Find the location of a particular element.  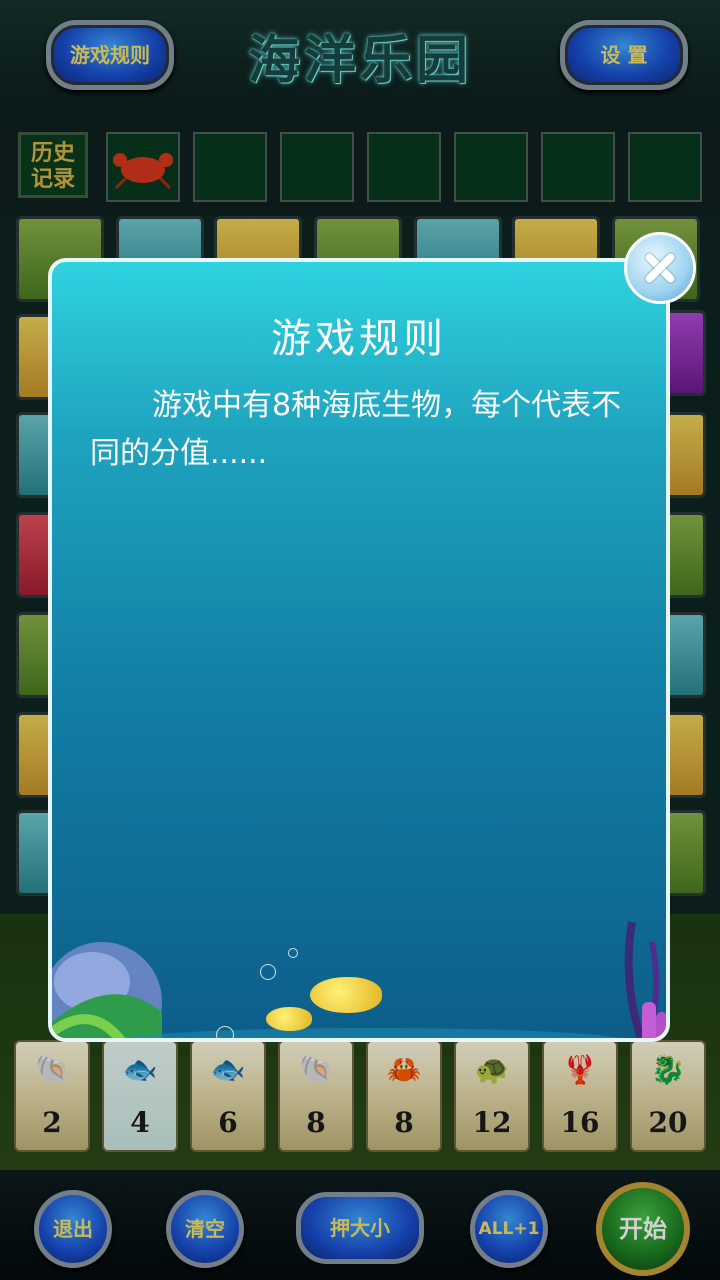

dialog-title: 游戏规则 is located at coordinates (359, 339).